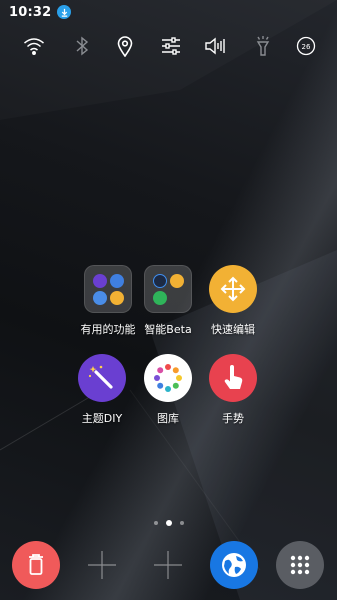  I want to click on status-bar: 10:32, so click(168, 12).